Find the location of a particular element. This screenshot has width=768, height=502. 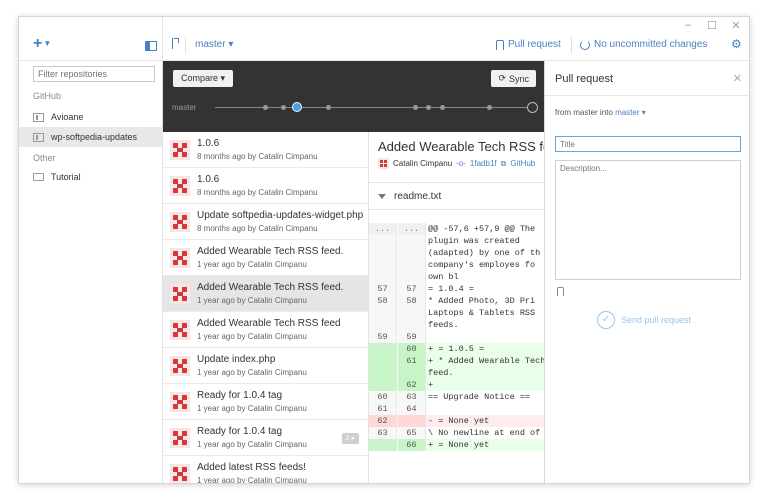

commit-title: 1.0.6 is located at coordinates (208, 143).